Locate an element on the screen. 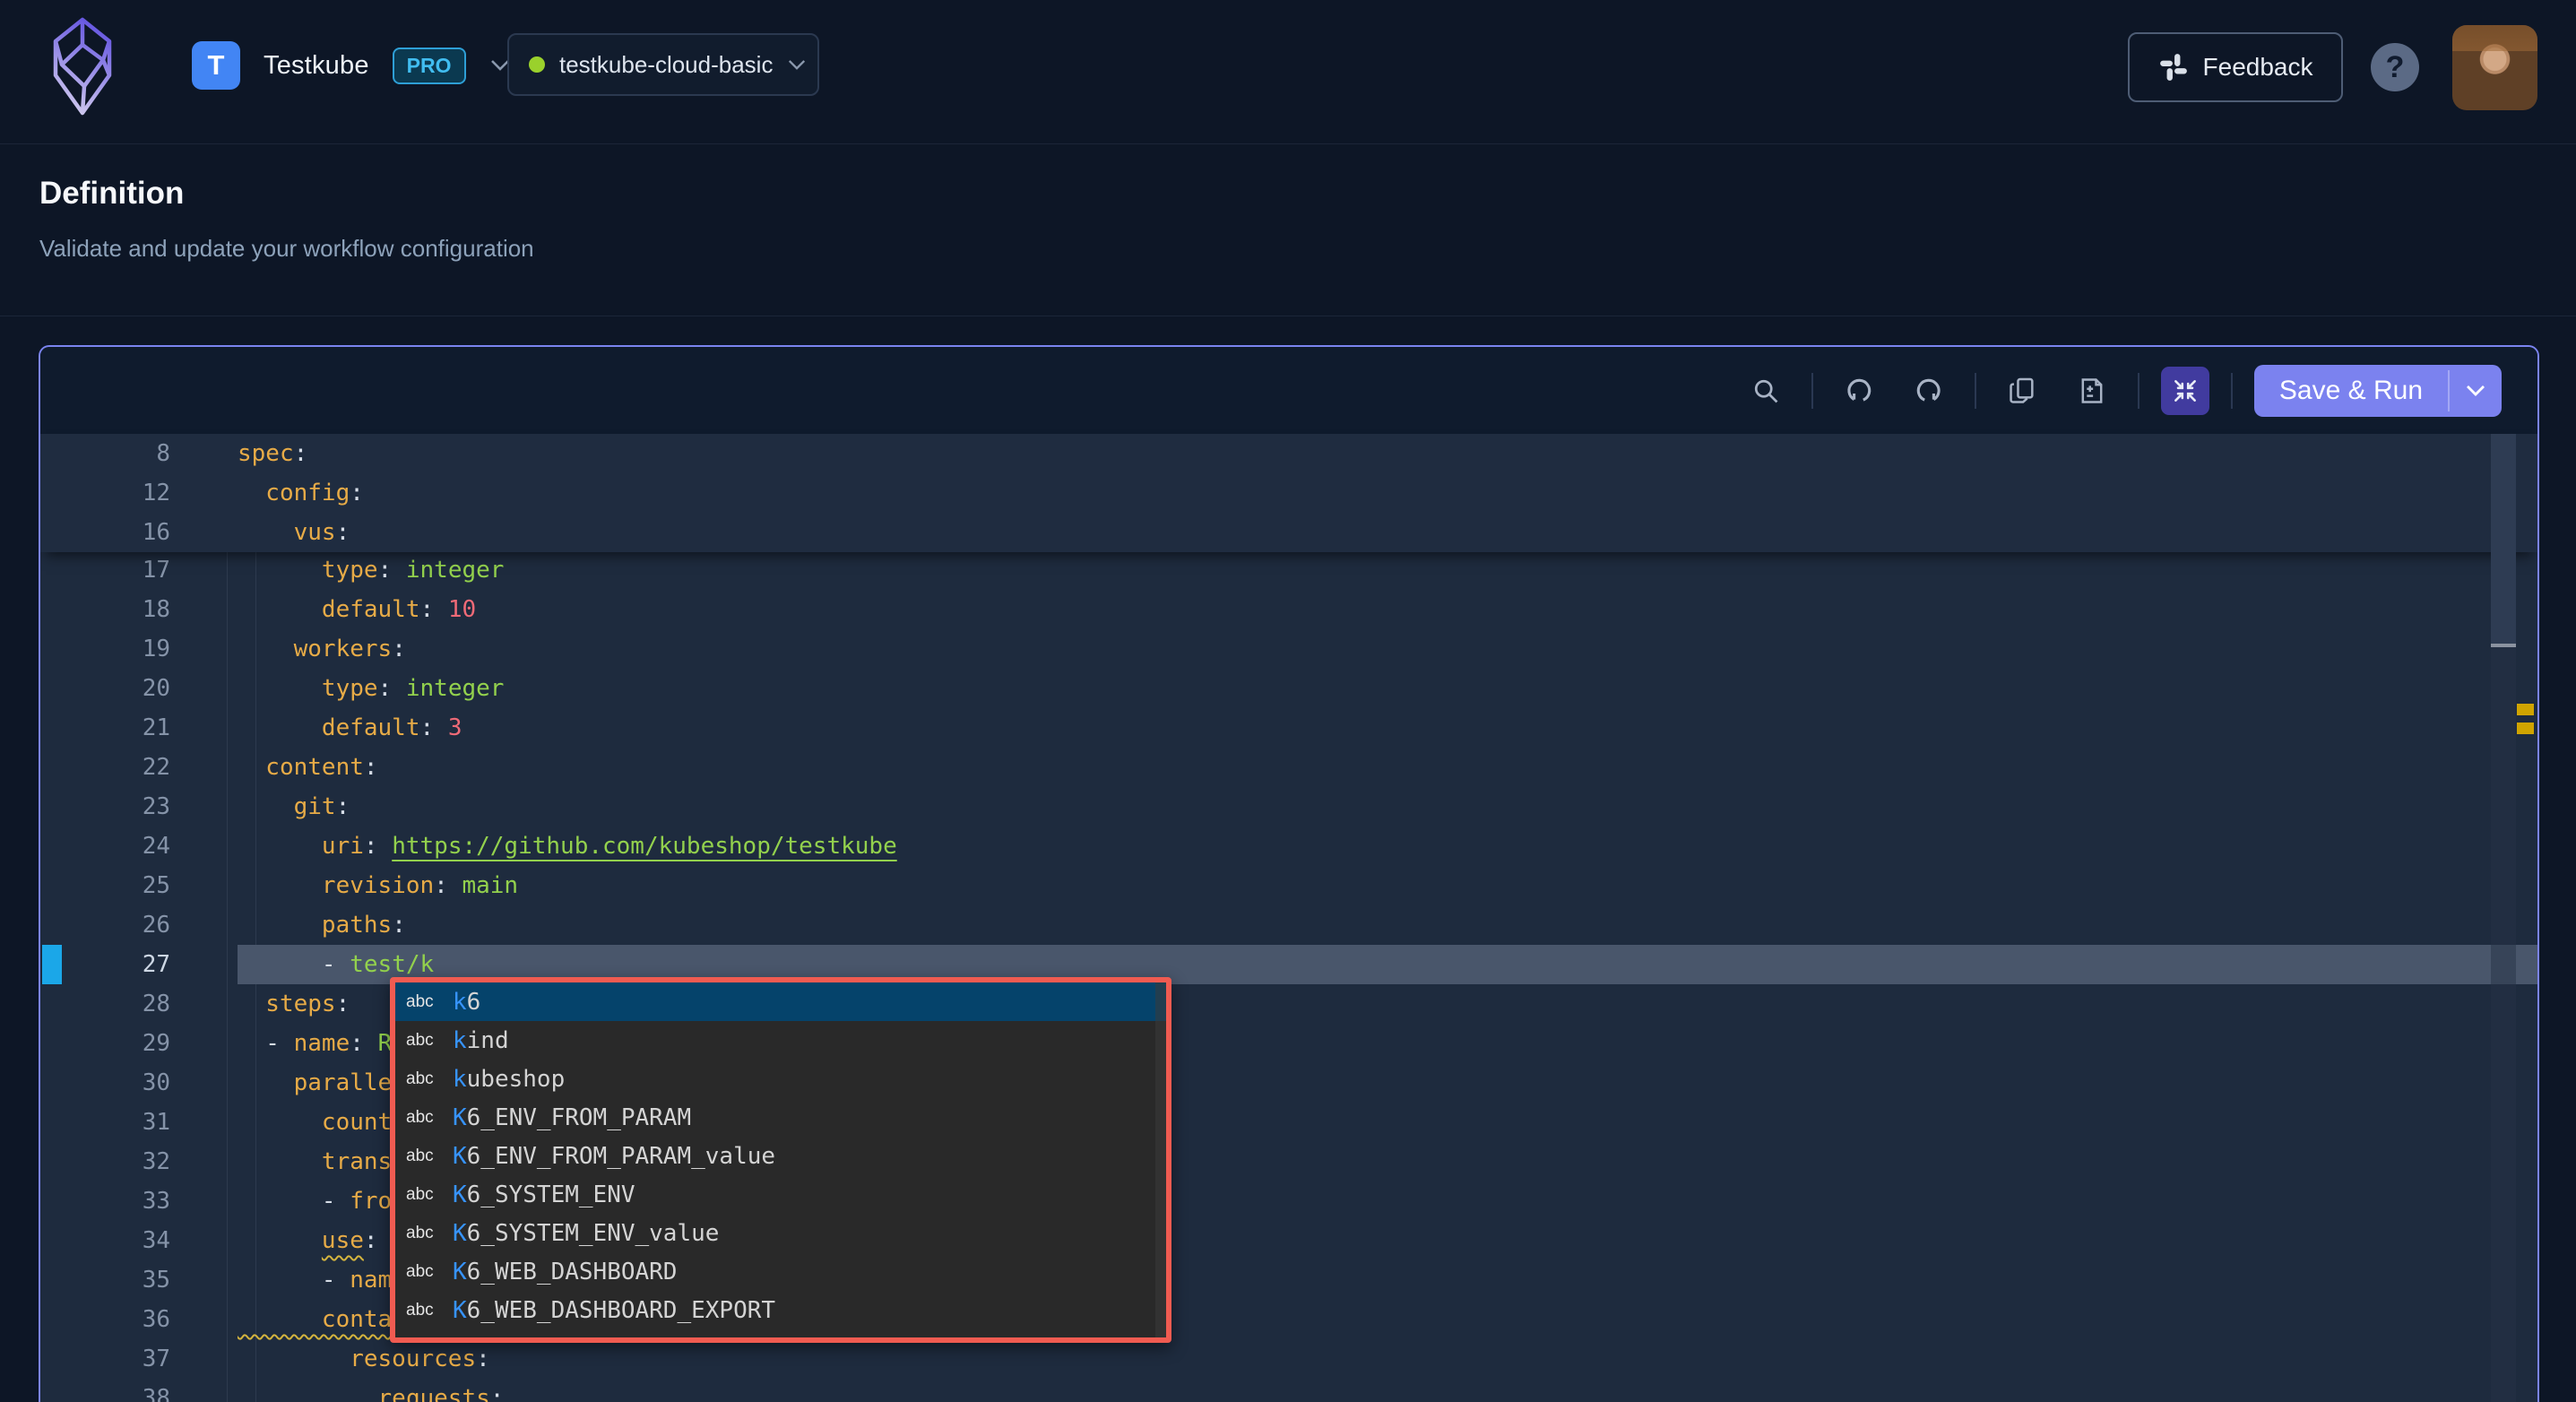 The width and height of the screenshot is (2576, 1402). code-text: workers: is located at coordinates (322, 649).